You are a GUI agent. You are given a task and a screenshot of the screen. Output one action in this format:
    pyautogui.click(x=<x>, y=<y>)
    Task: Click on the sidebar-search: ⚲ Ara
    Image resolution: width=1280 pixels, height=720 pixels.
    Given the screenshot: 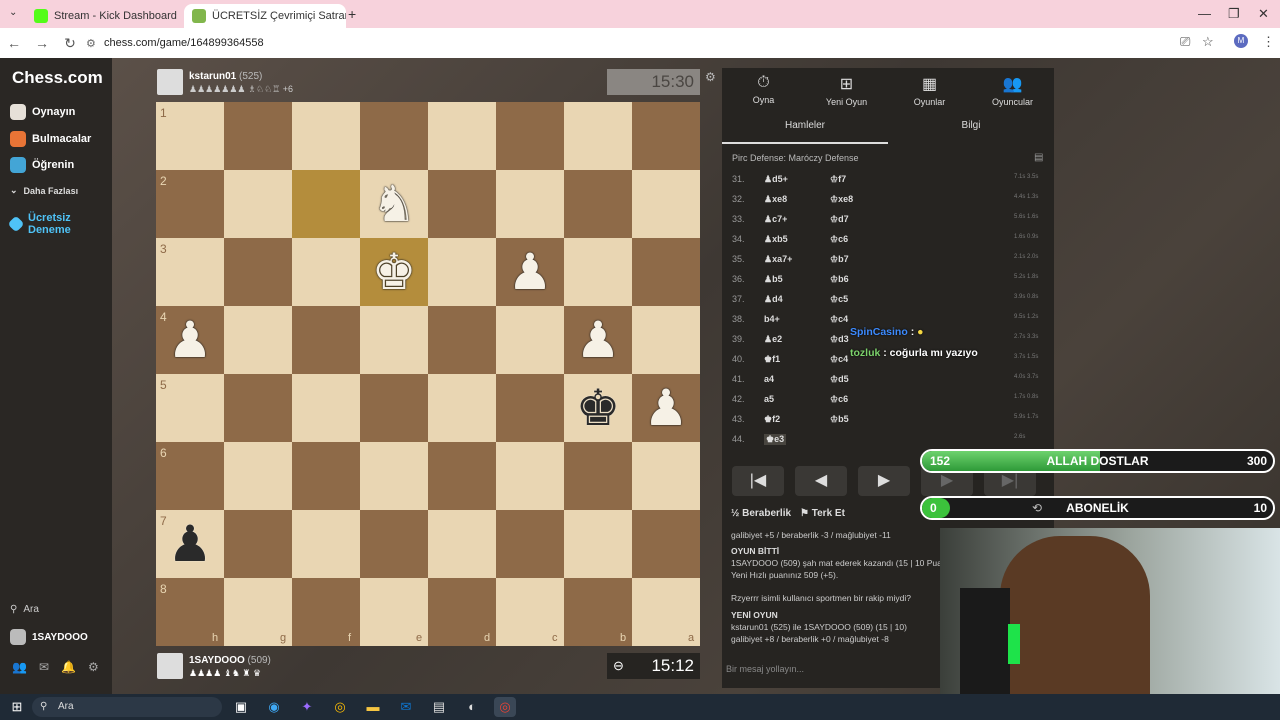 What is the action you would take?
    pyautogui.click(x=24, y=609)
    